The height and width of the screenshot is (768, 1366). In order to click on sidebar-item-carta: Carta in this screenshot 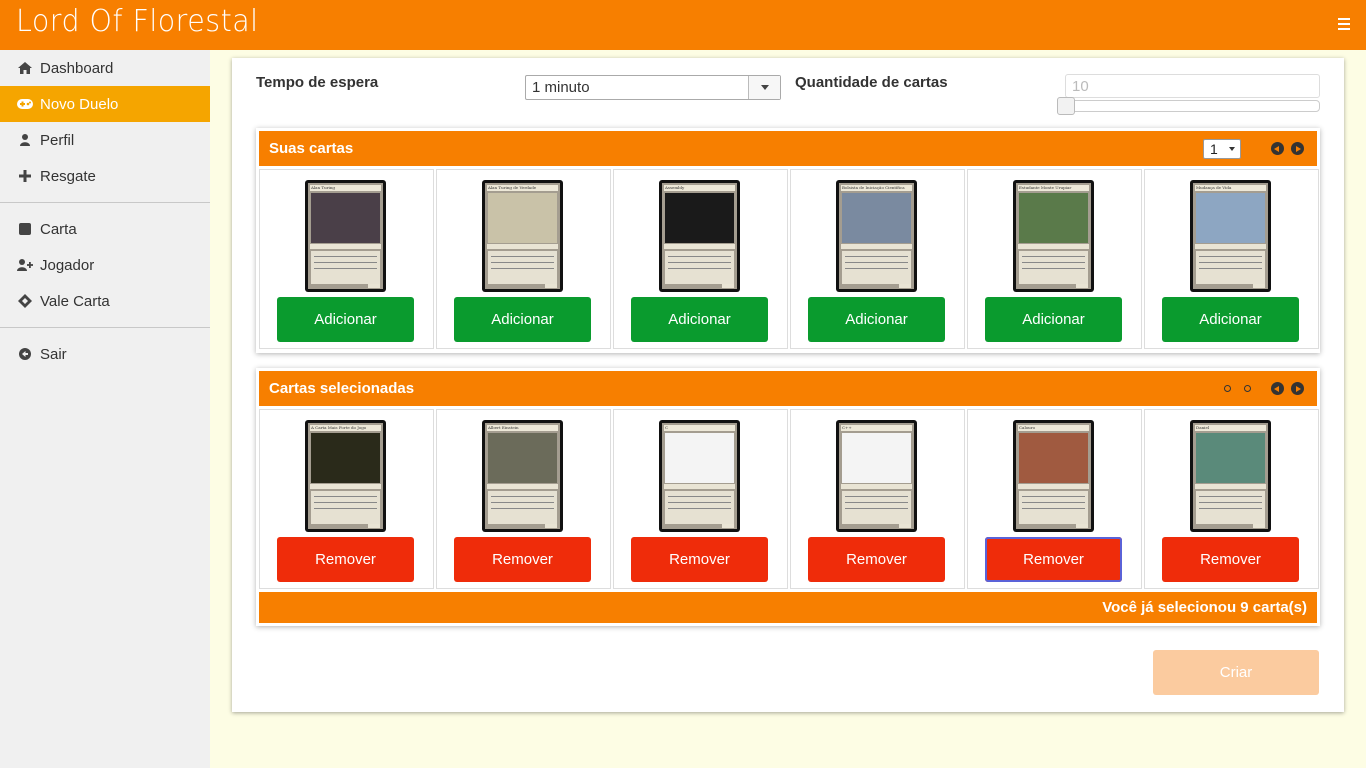, I will do `click(105, 229)`.